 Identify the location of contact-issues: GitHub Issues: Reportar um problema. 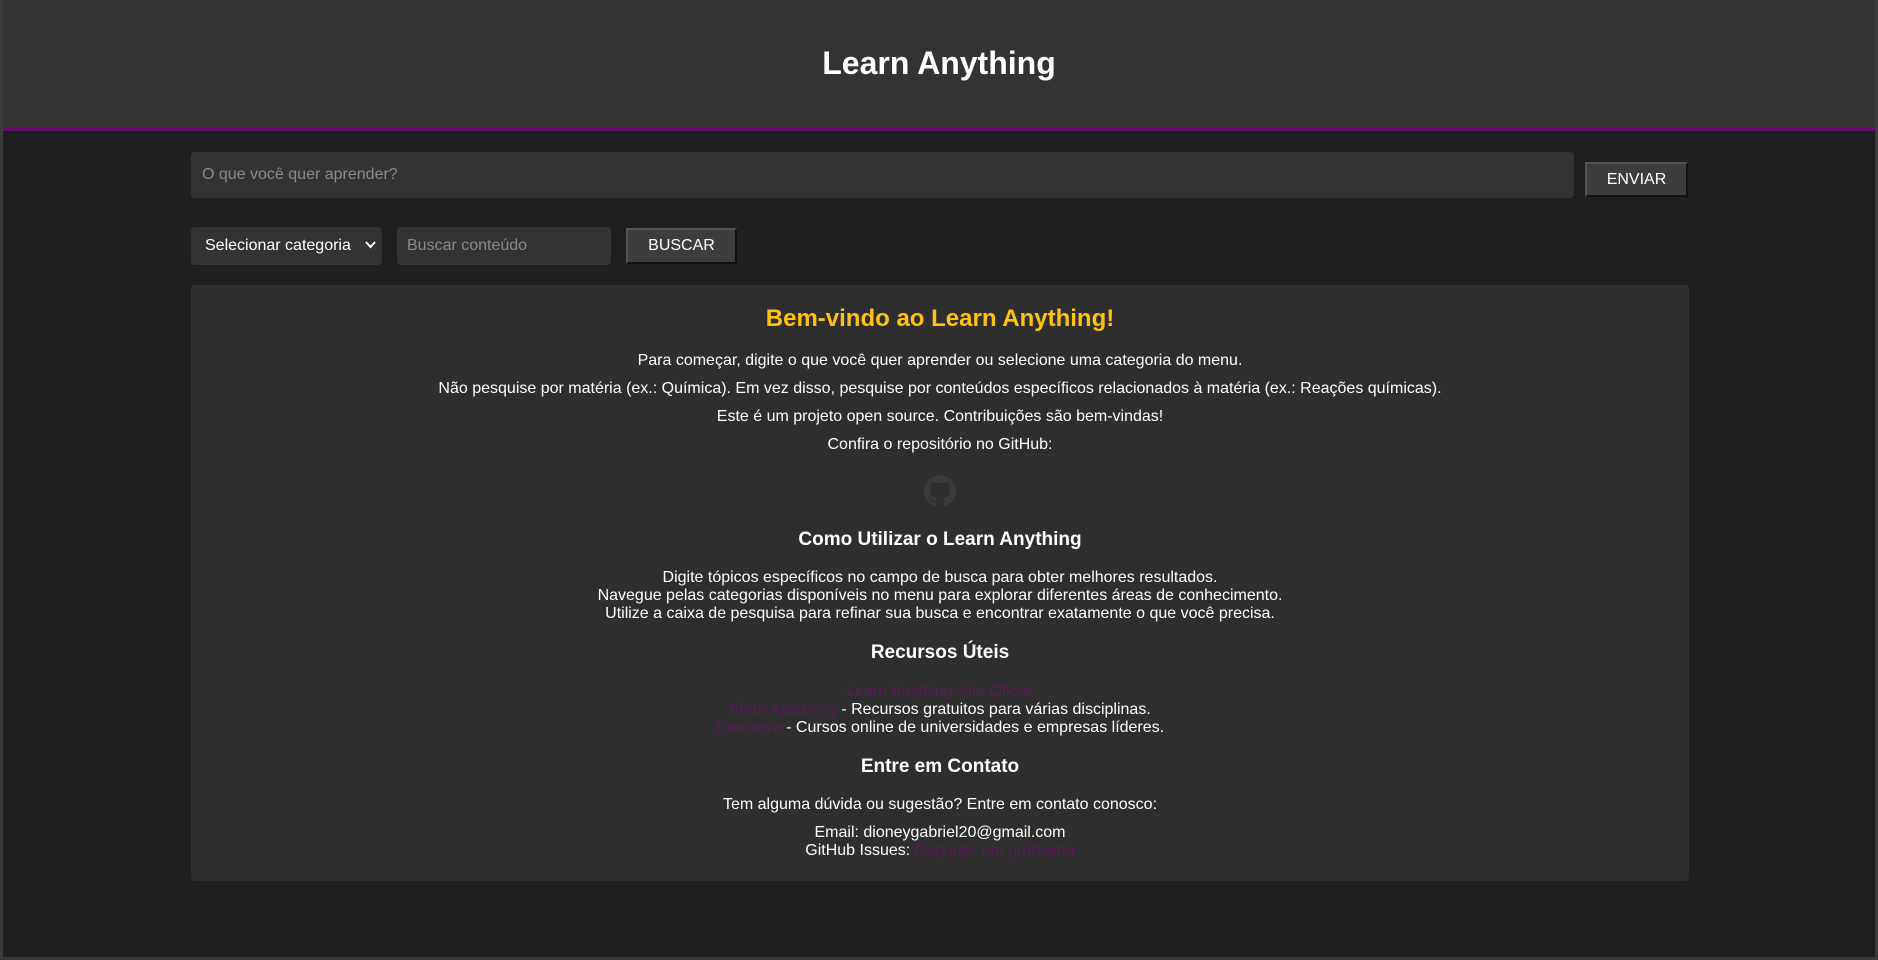
(940, 851).